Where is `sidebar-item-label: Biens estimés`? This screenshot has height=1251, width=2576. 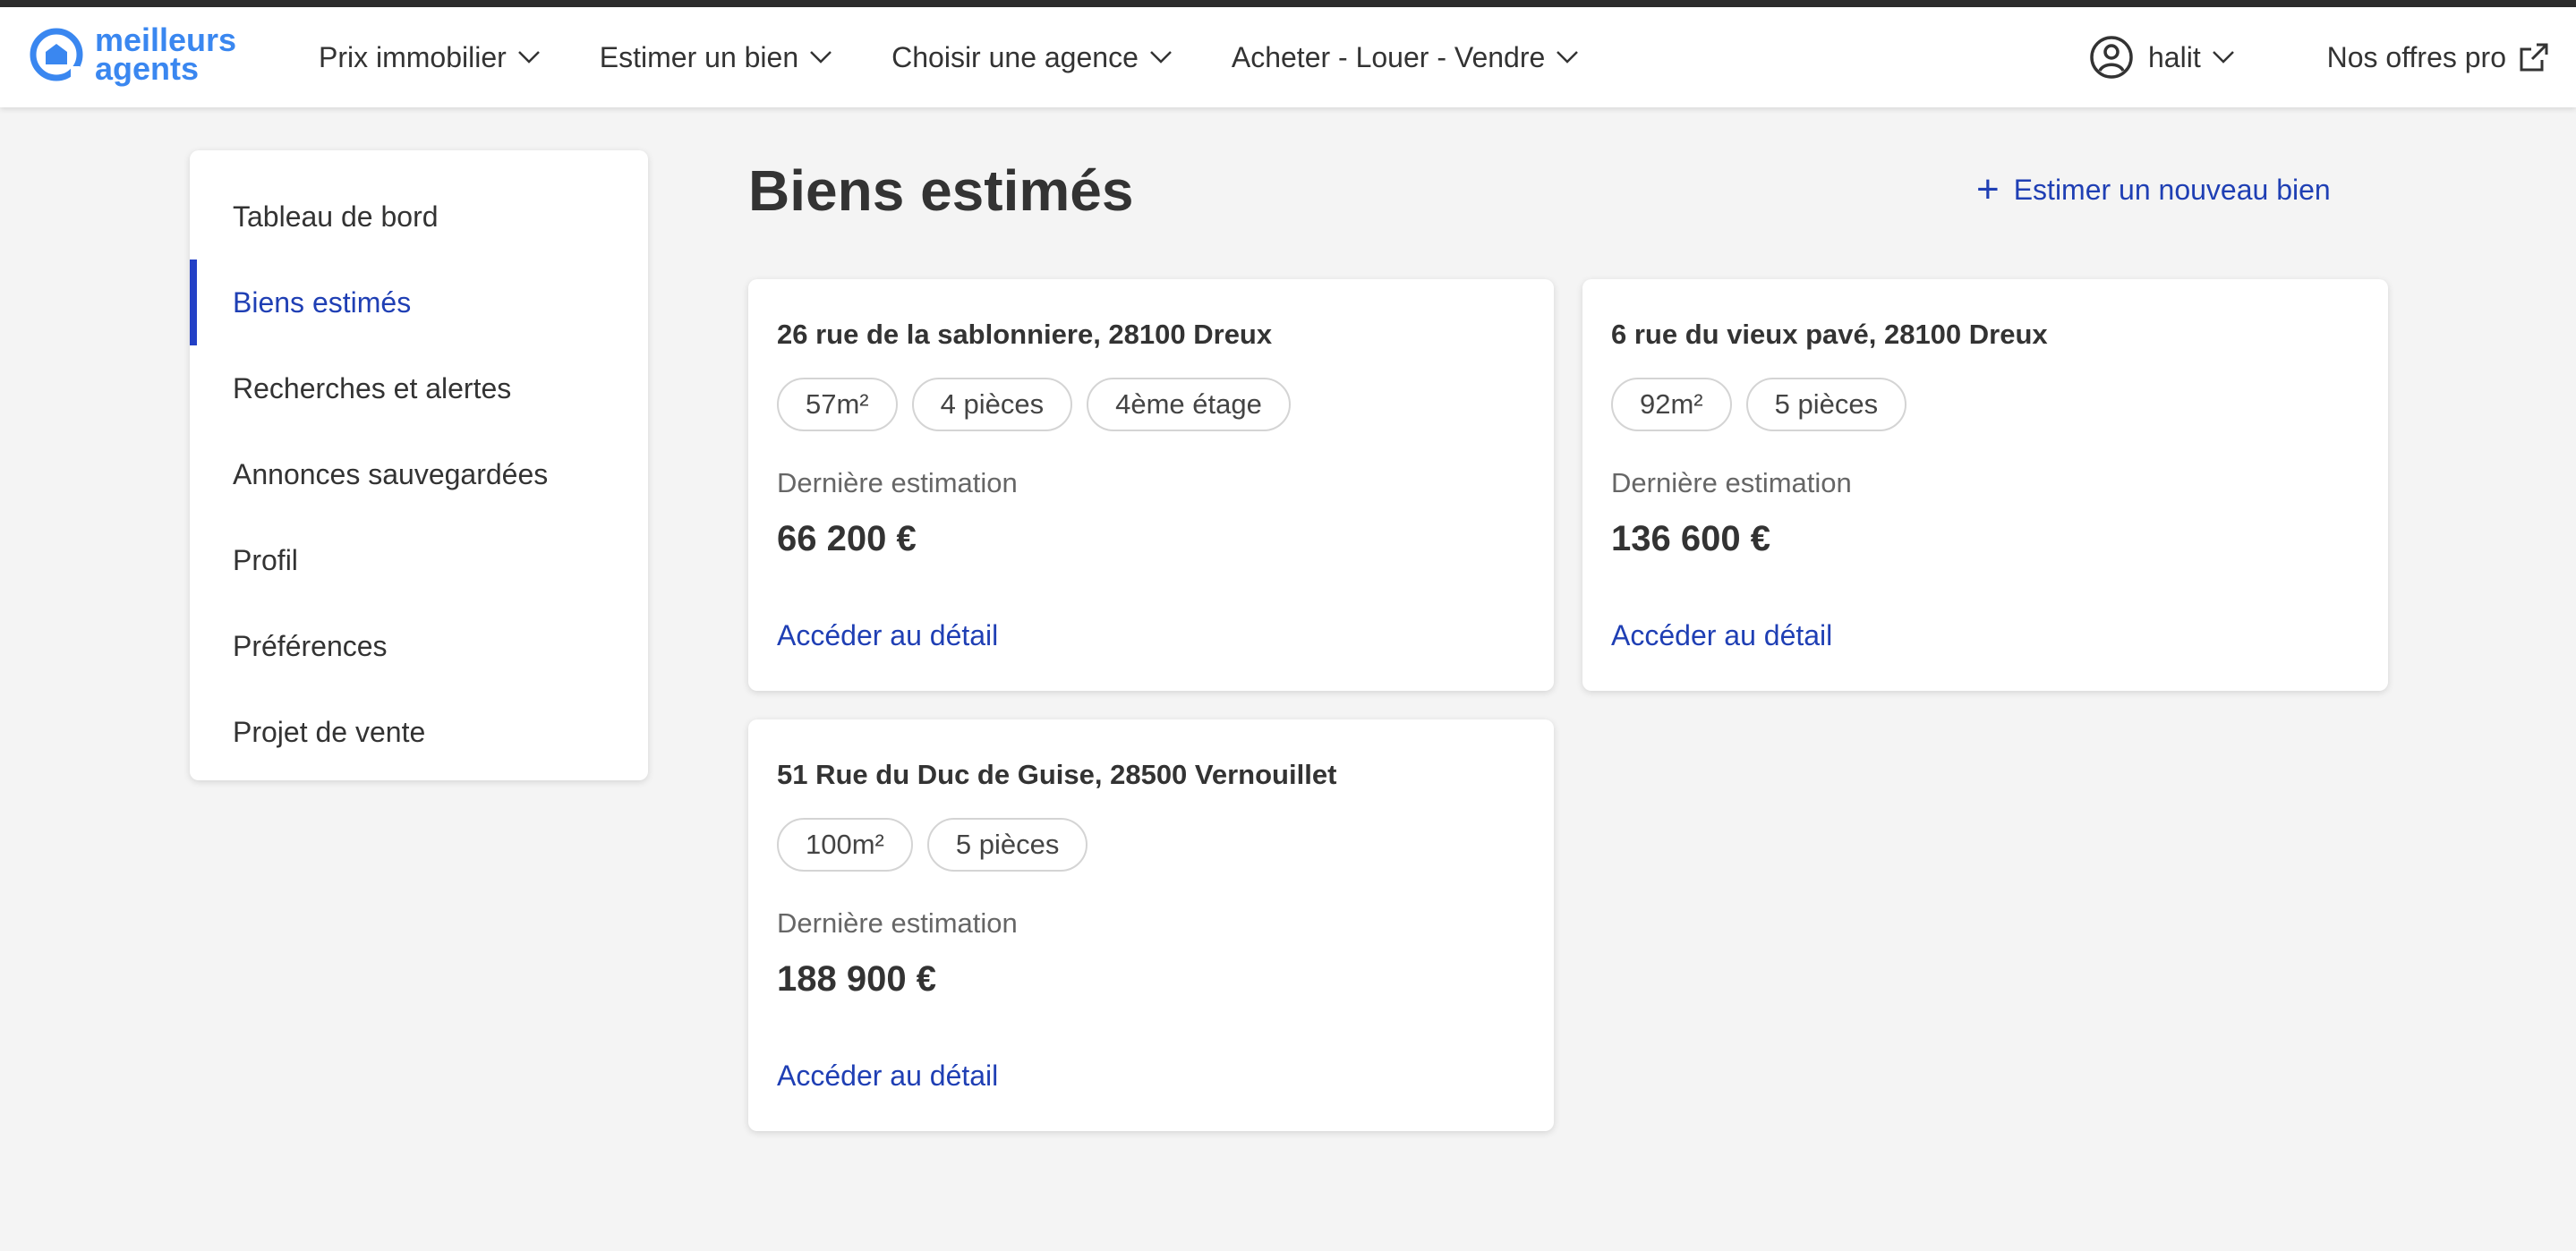 sidebar-item-label: Biens estimés is located at coordinates (322, 302).